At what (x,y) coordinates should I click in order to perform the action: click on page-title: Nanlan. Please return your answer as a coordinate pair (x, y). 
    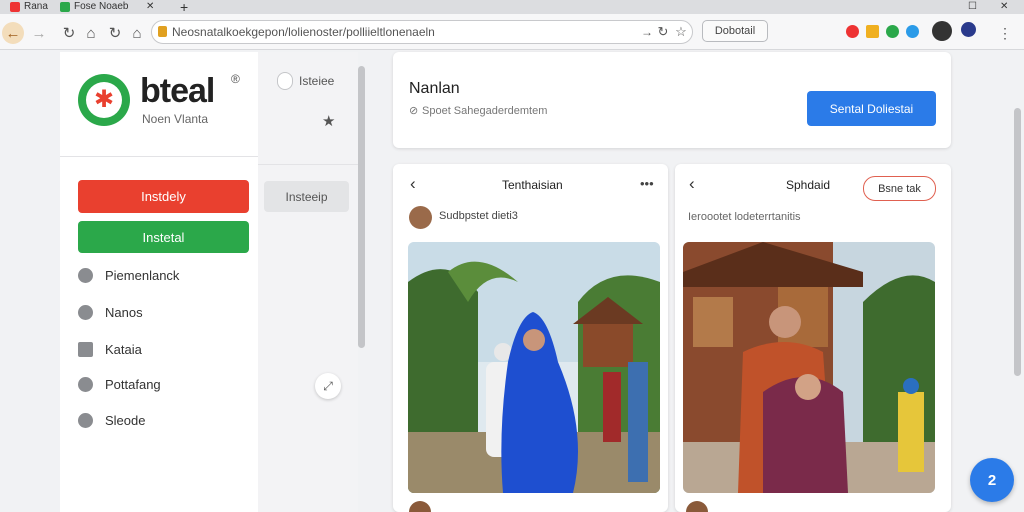
    Looking at the image, I should click on (434, 88).